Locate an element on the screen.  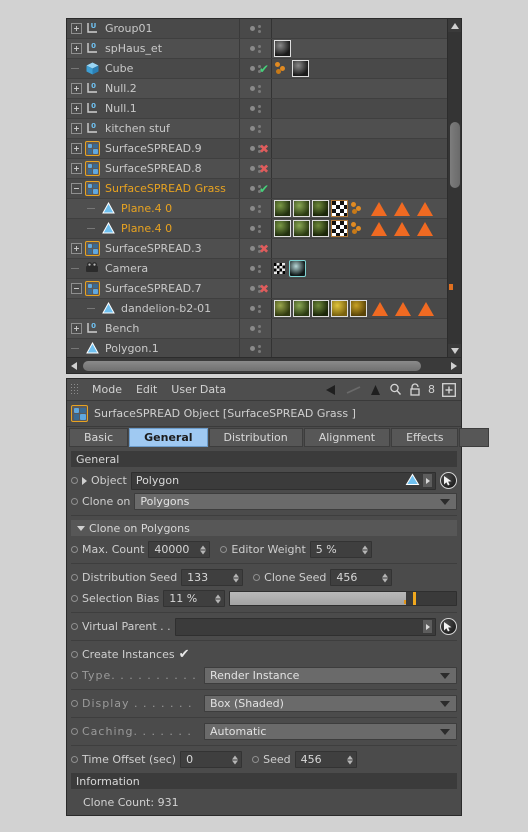
clone-seed-stepper is located at coordinates (385, 577).